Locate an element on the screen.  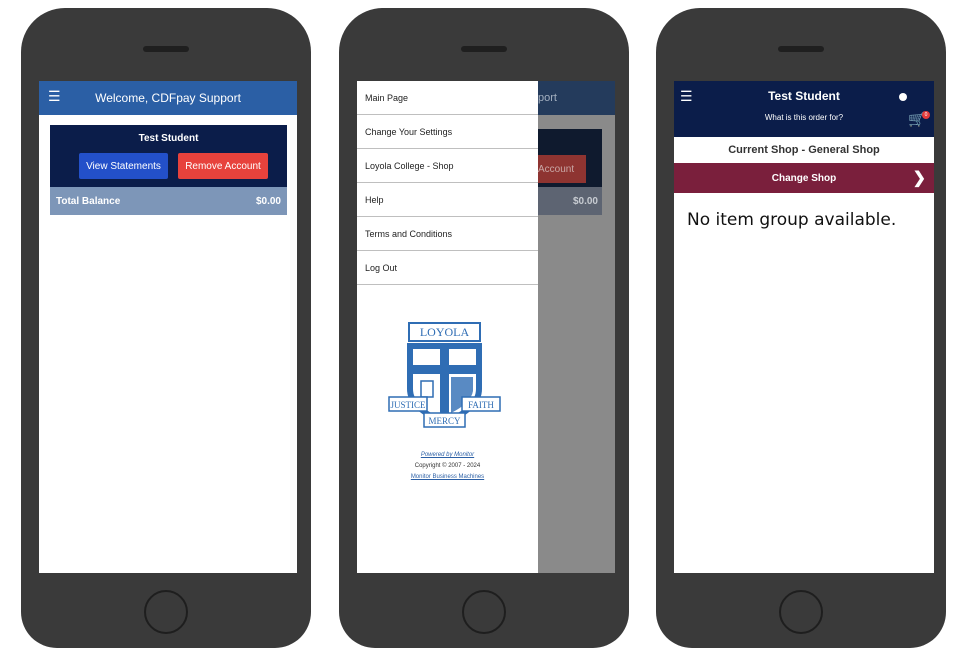
powered-by-link: Powered by Monitor is located at coordinates (447, 455).